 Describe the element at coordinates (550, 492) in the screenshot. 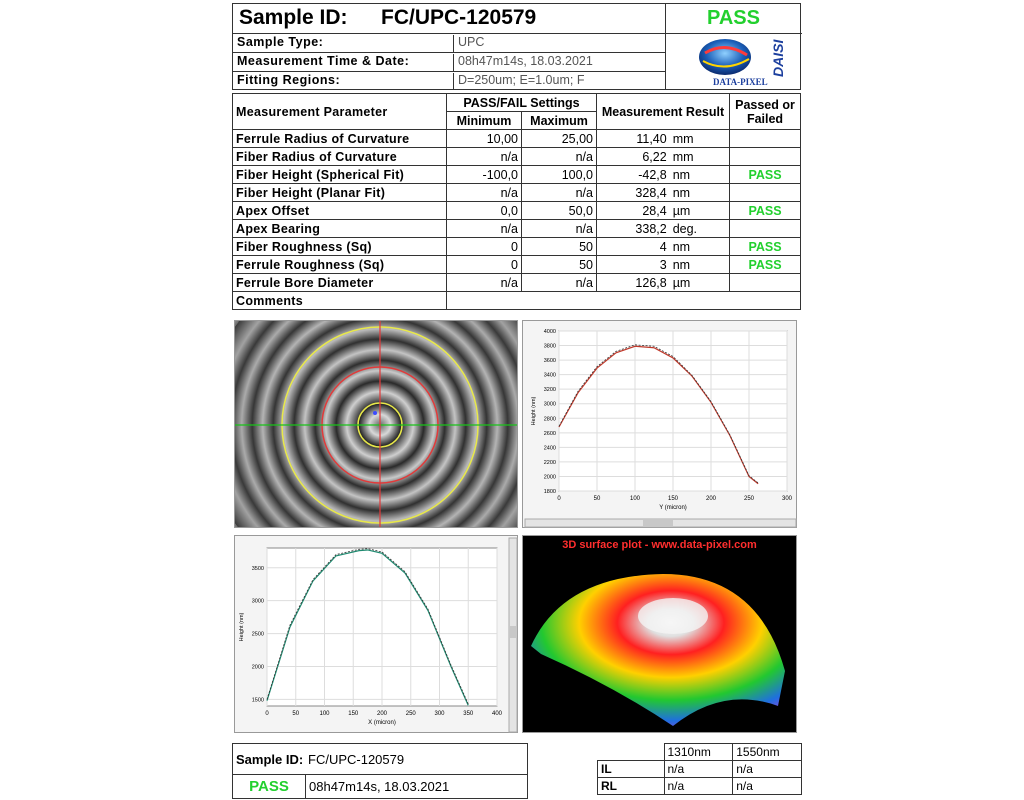

I see `y-tick-label: 1800` at that location.